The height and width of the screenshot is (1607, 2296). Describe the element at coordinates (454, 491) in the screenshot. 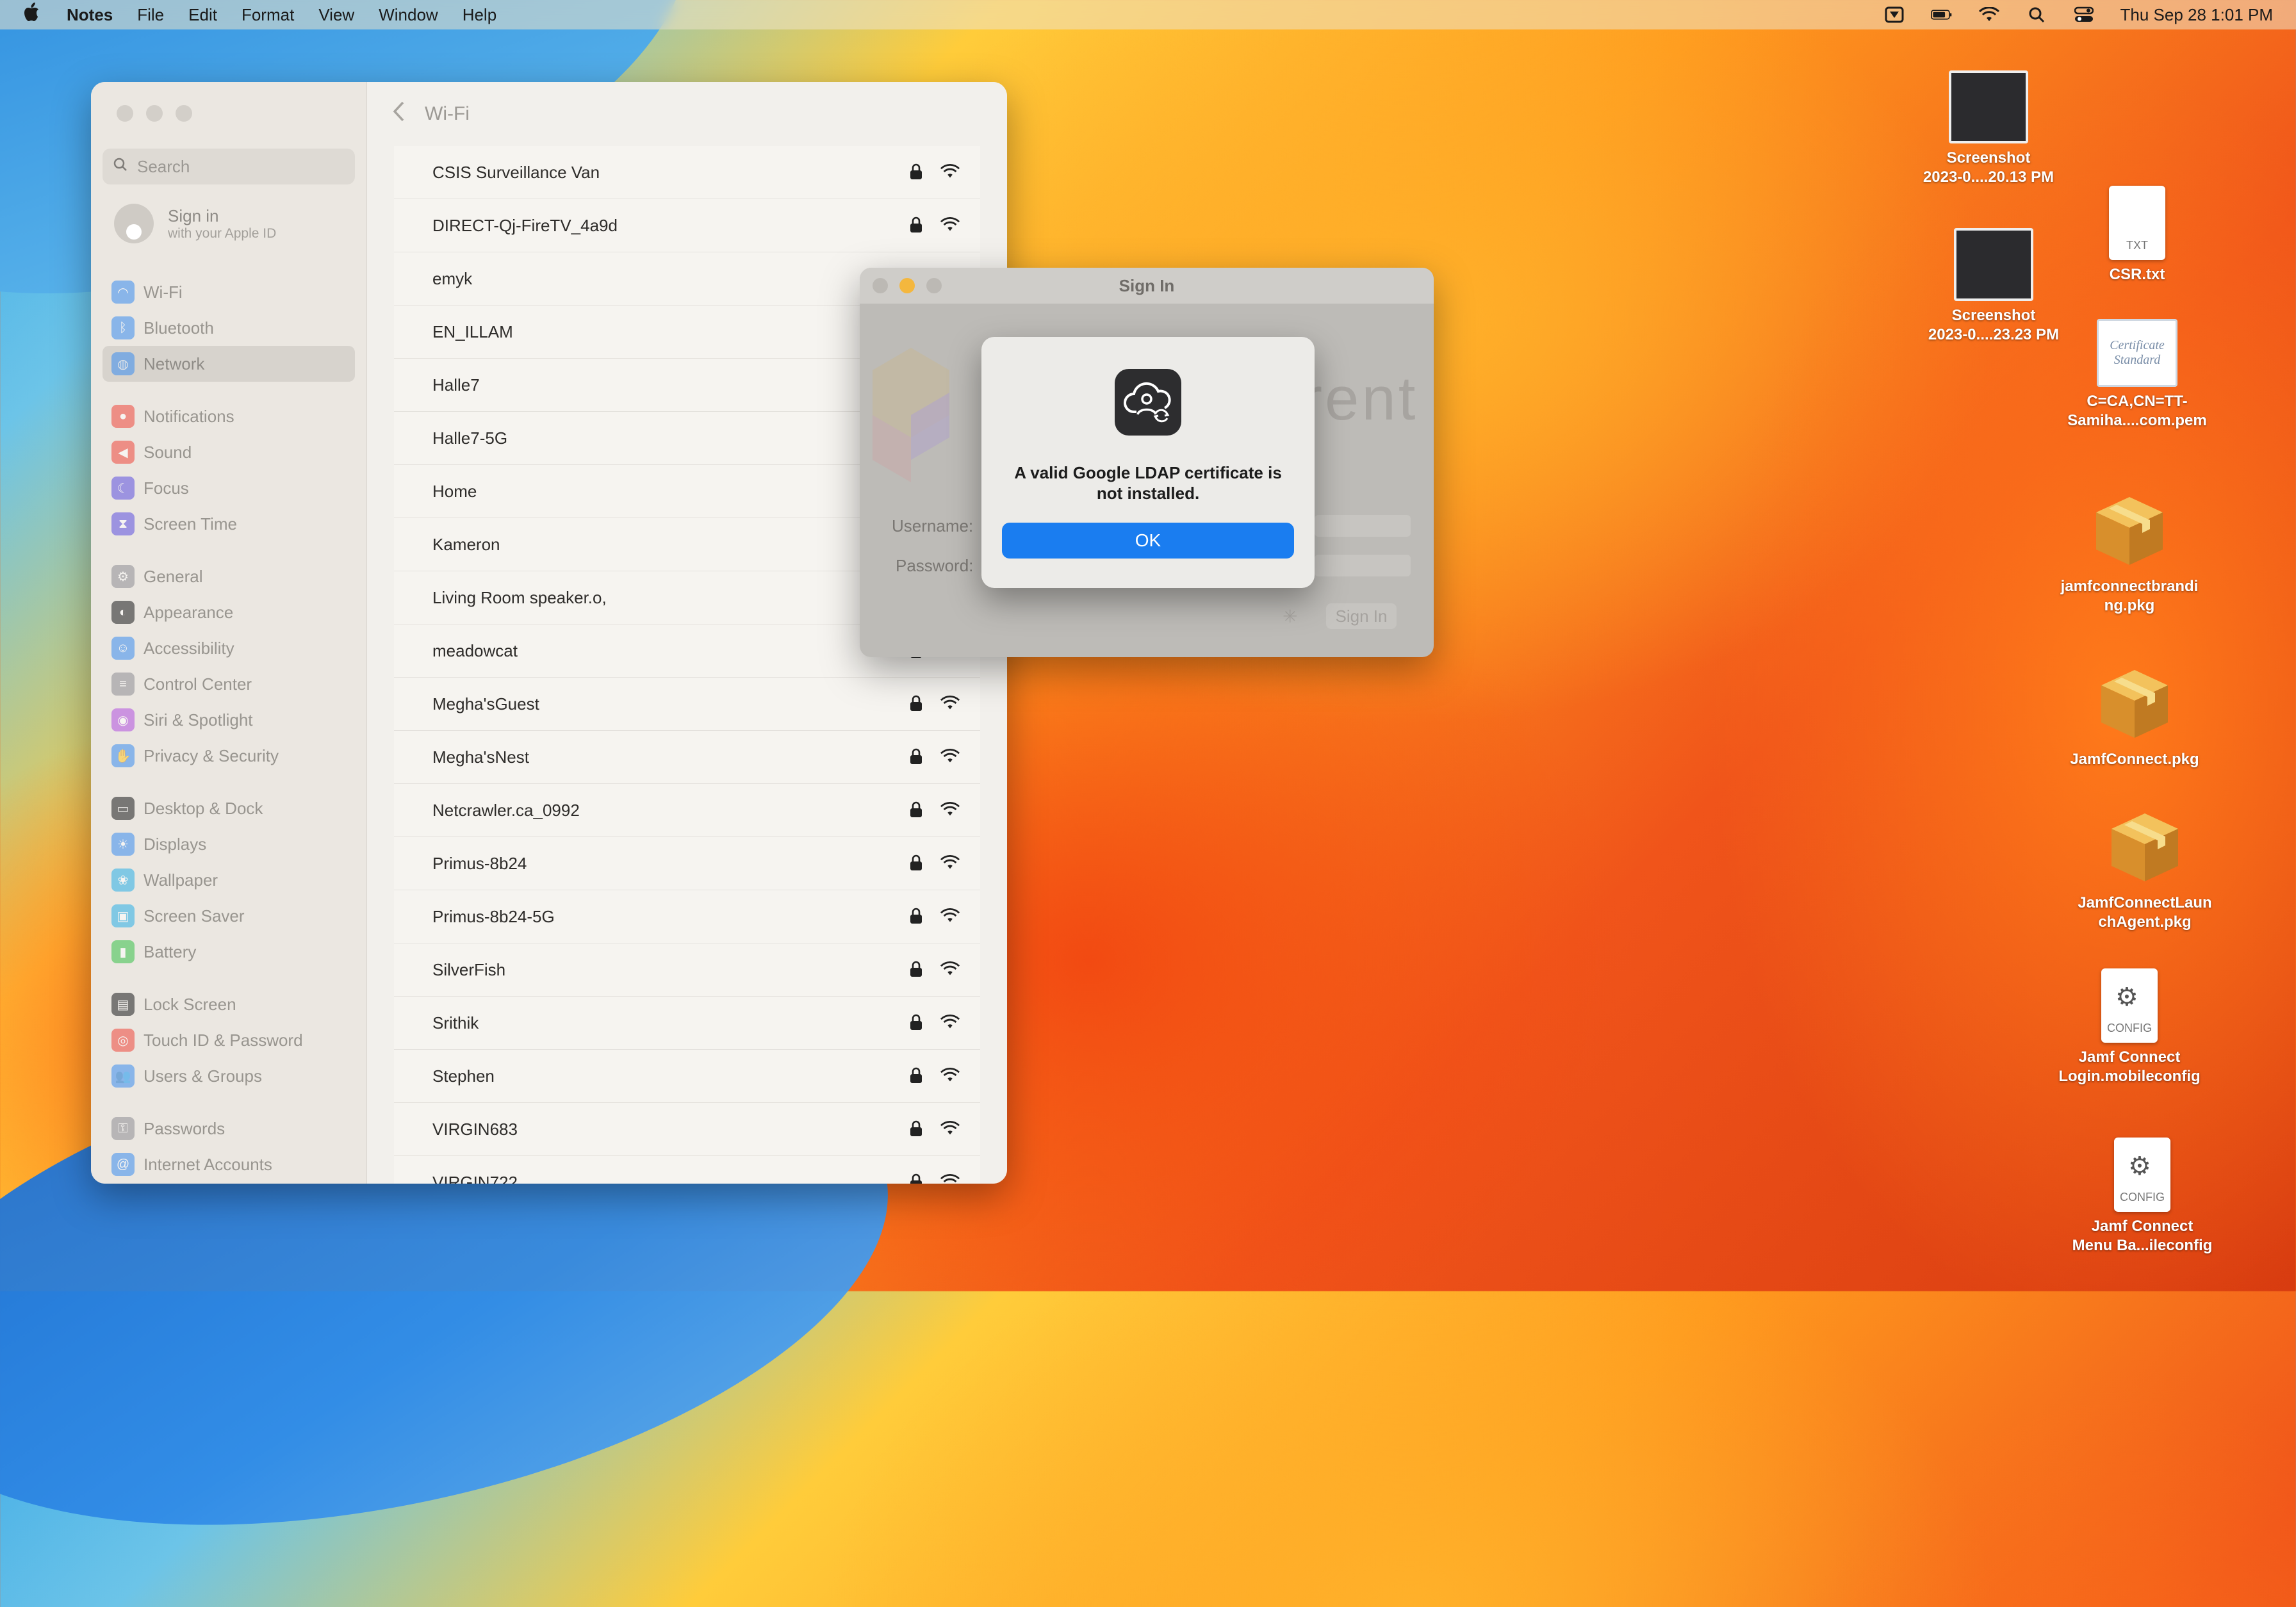

I see `network-name: Home` at that location.